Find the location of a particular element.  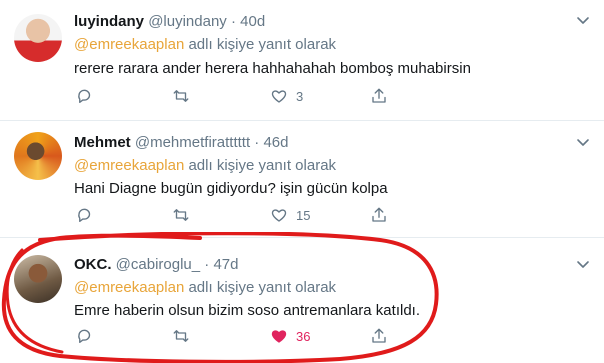

tweet-header: luyindany @luyindany · 40d is located at coordinates (169, 21).